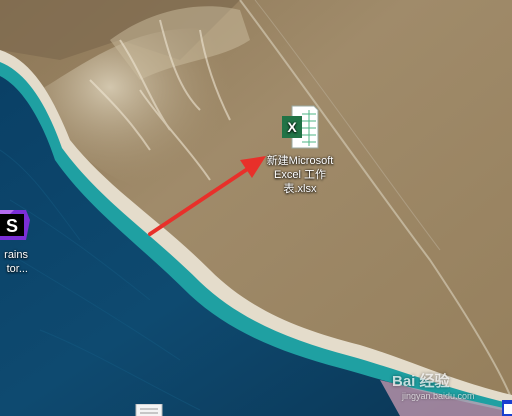 The width and height of the screenshot is (512, 416). What do you see at coordinates (300, 127) in the screenshot?
I see `excel-file-icon: X` at bounding box center [300, 127].